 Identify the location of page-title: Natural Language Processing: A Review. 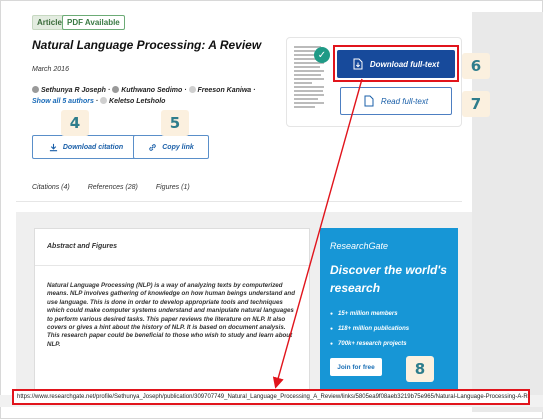
(147, 45).